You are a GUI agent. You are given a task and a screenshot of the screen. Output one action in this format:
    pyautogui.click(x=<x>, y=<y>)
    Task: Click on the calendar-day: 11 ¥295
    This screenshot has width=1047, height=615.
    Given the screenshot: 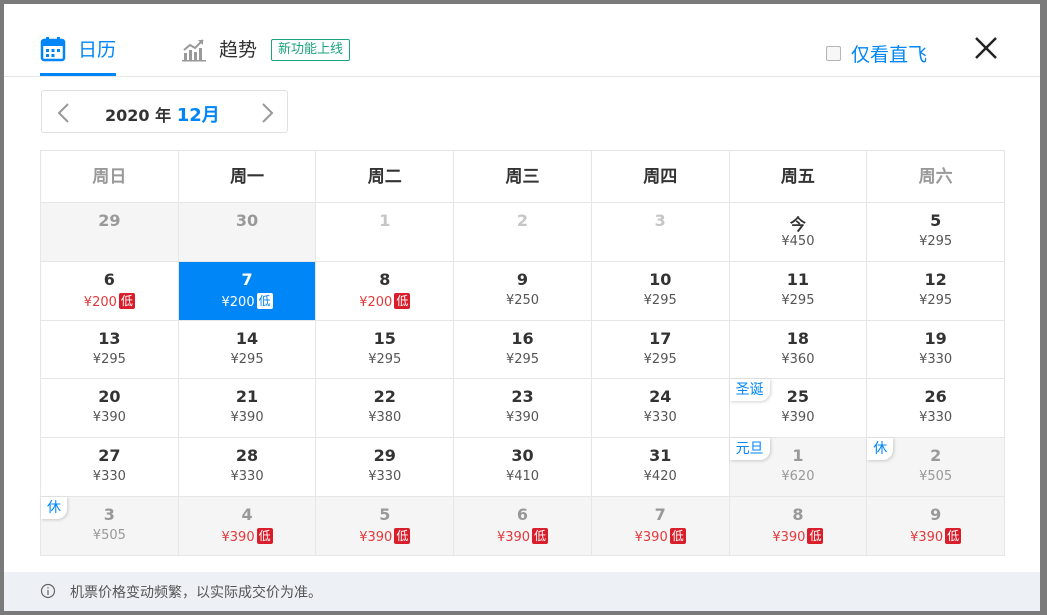 What is the action you would take?
    pyautogui.click(x=798, y=291)
    